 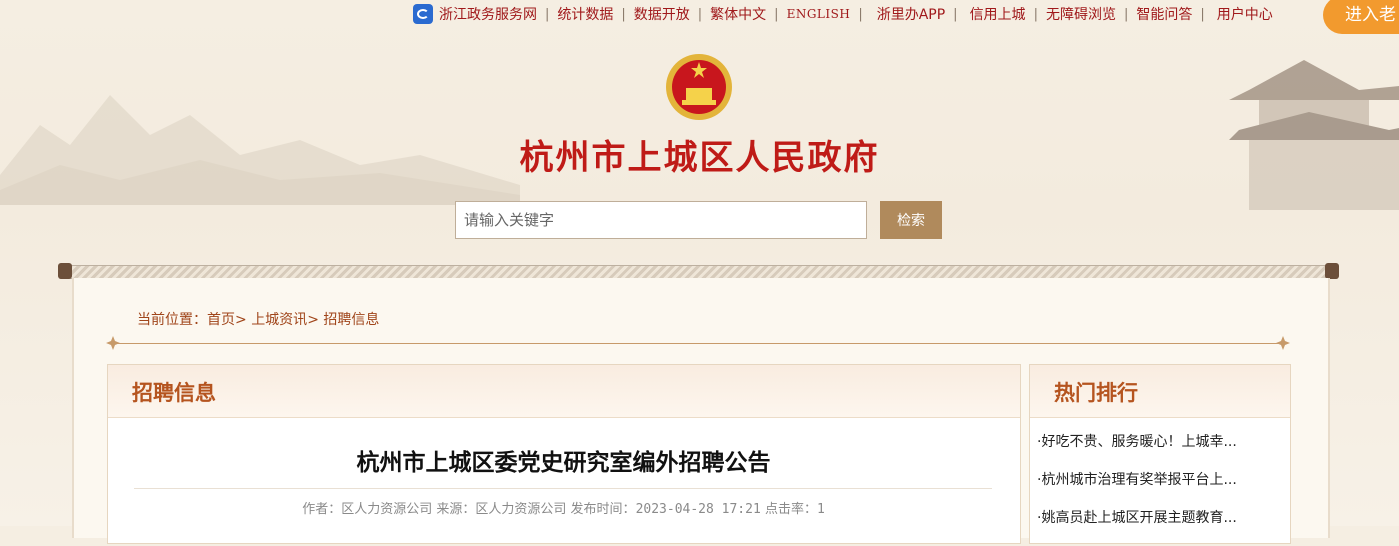 What do you see at coordinates (1314, 135) in the screenshot?
I see `city-gate-tower-decoration` at bounding box center [1314, 135].